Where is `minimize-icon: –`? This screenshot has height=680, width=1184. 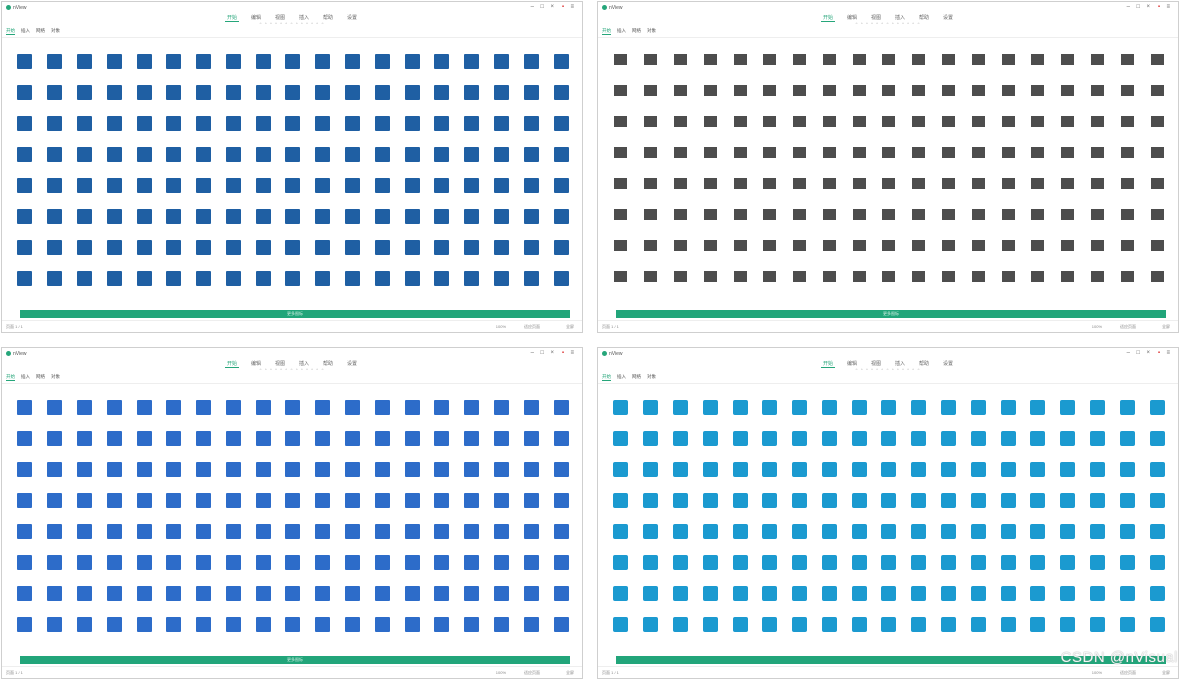 minimize-icon: – is located at coordinates (1128, 7).